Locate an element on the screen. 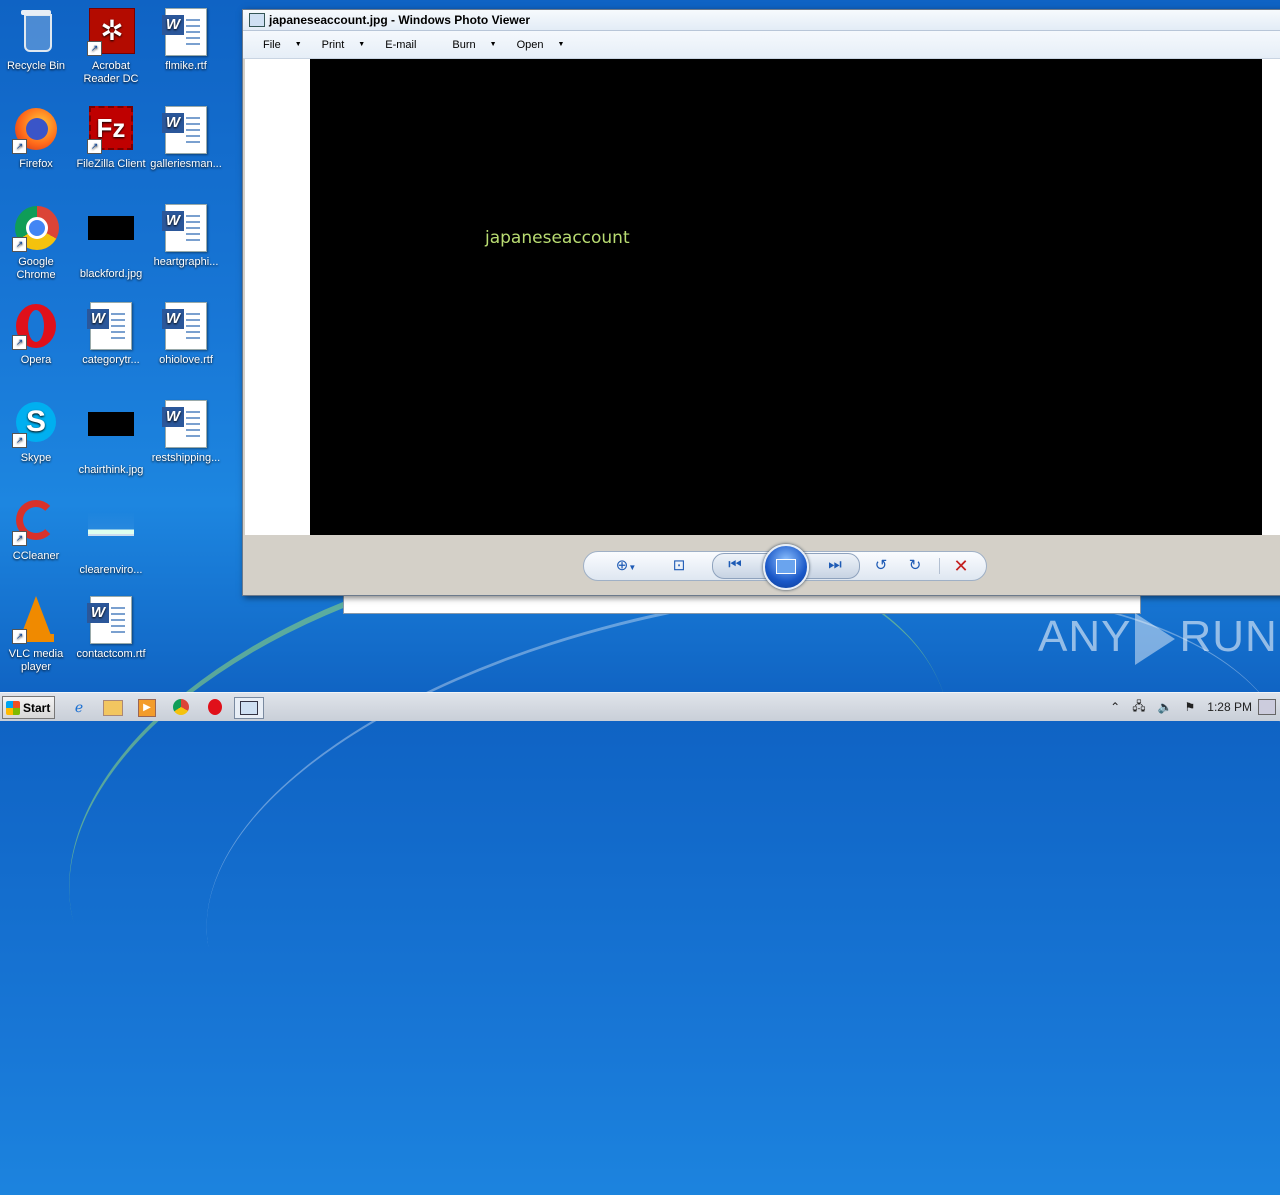 The height and width of the screenshot is (1195, 1280). vlc-icon: ↗ is located at coordinates (36, 620).